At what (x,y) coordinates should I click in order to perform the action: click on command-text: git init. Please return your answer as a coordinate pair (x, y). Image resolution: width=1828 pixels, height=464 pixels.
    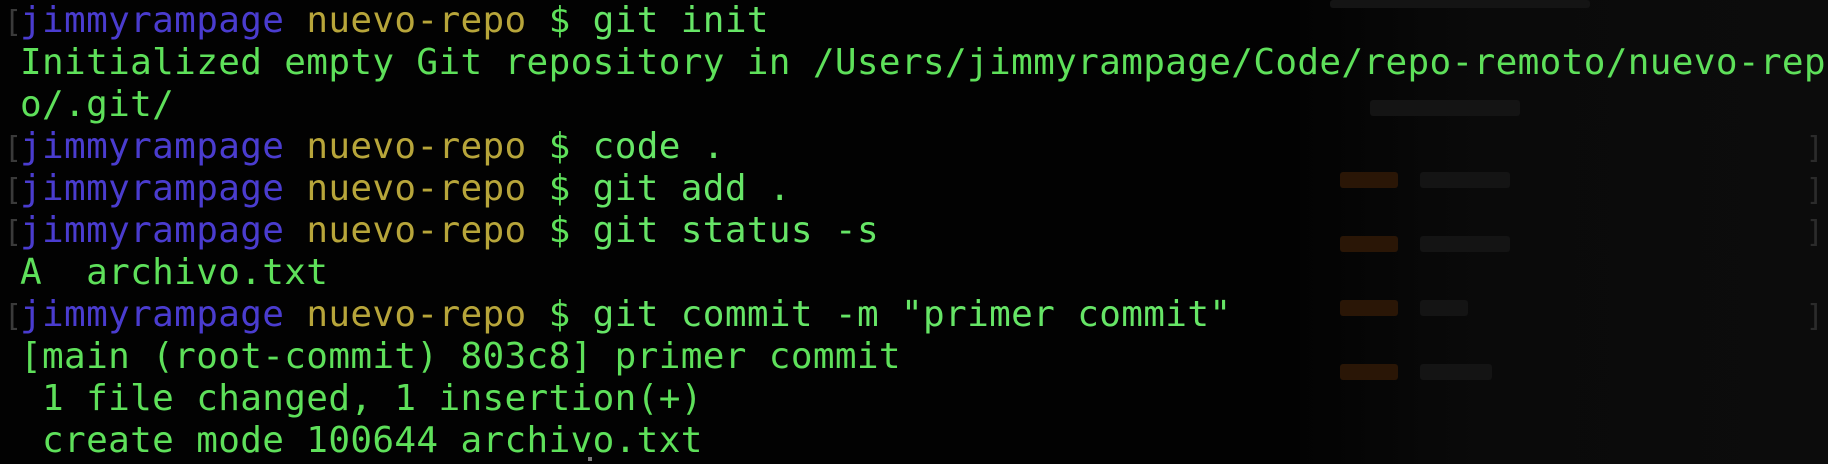
    Looking at the image, I should click on (680, 20).